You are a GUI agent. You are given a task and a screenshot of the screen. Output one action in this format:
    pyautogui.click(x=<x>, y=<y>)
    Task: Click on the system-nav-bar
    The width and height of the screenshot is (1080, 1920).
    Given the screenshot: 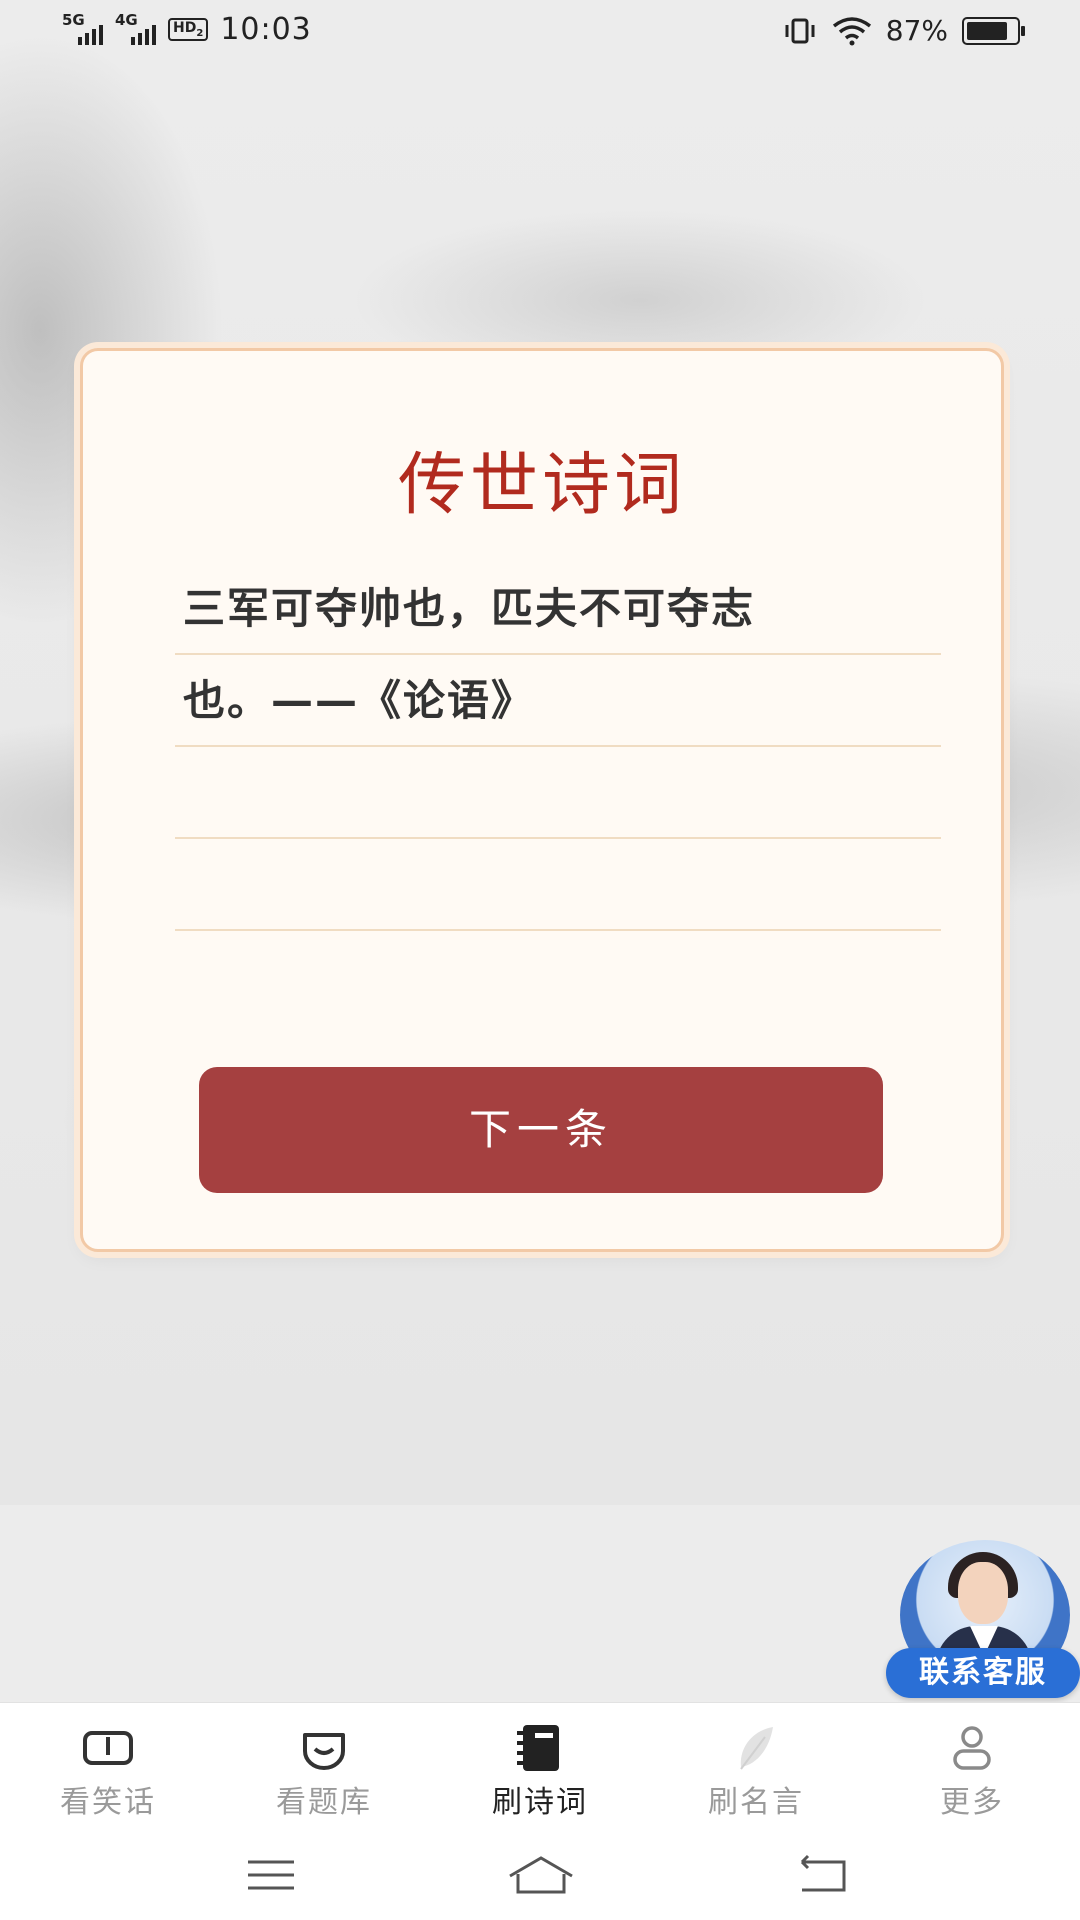 What is the action you would take?
    pyautogui.click(x=540, y=1875)
    